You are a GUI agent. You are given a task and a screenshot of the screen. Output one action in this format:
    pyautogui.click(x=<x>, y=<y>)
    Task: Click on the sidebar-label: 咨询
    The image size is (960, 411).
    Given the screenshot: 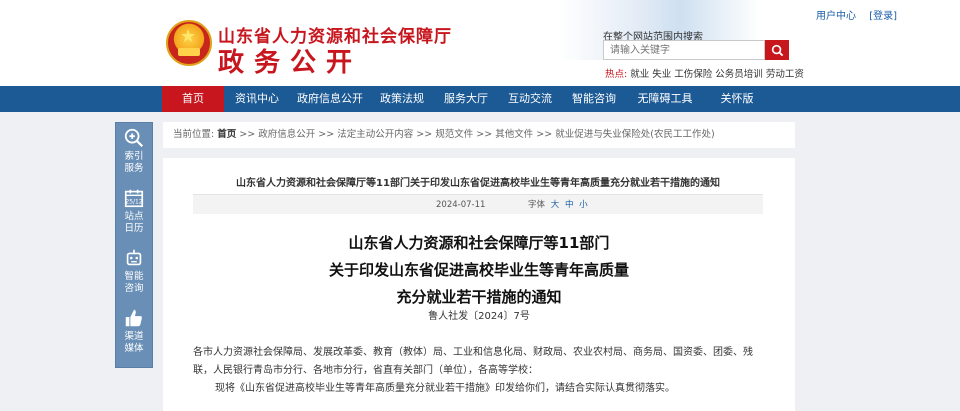 What is the action you would take?
    pyautogui.click(x=134, y=288)
    